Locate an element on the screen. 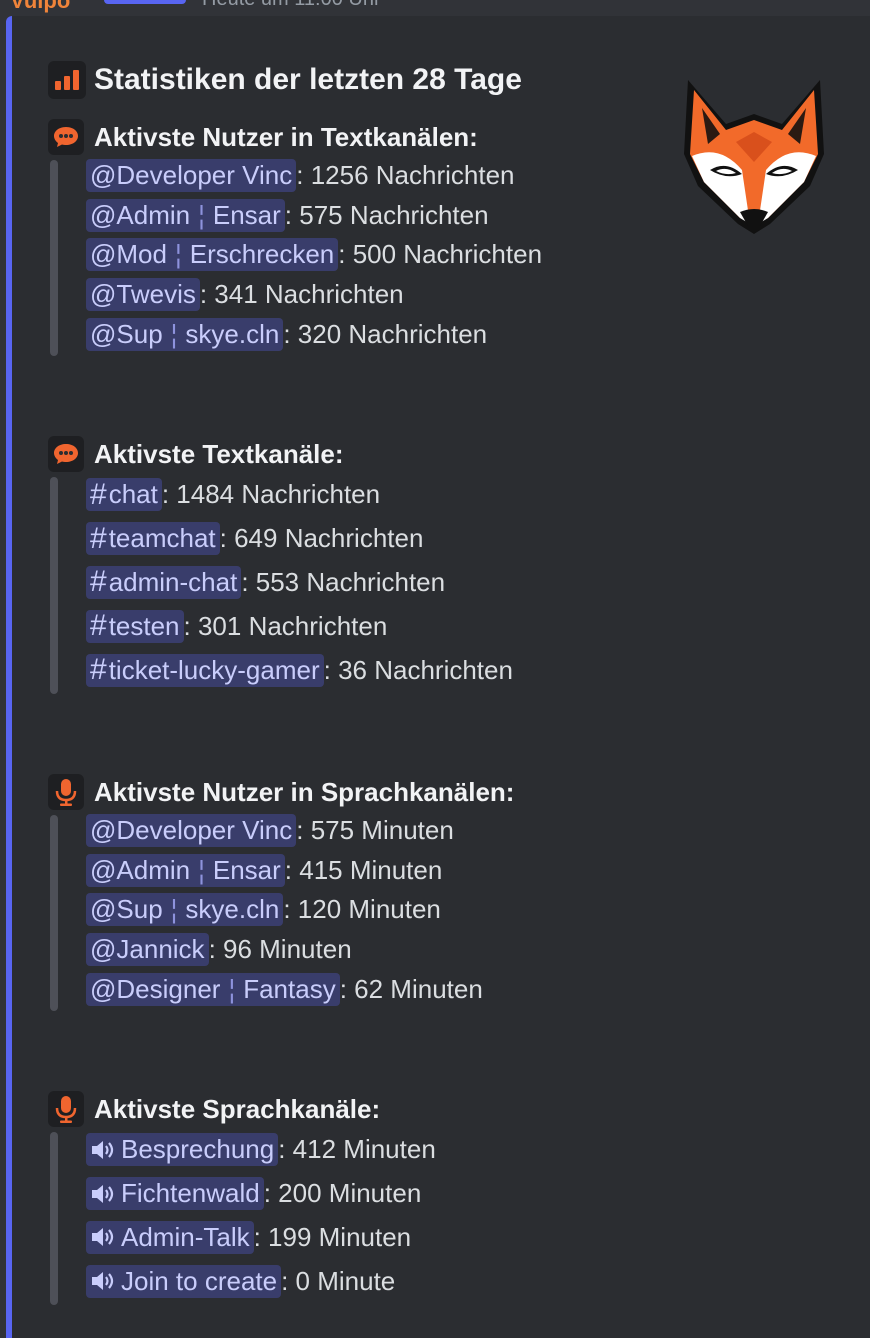 Image resolution: width=870 pixels, height=1338 pixels. section-title: Aktivste Textkanäle: is located at coordinates (219, 453).